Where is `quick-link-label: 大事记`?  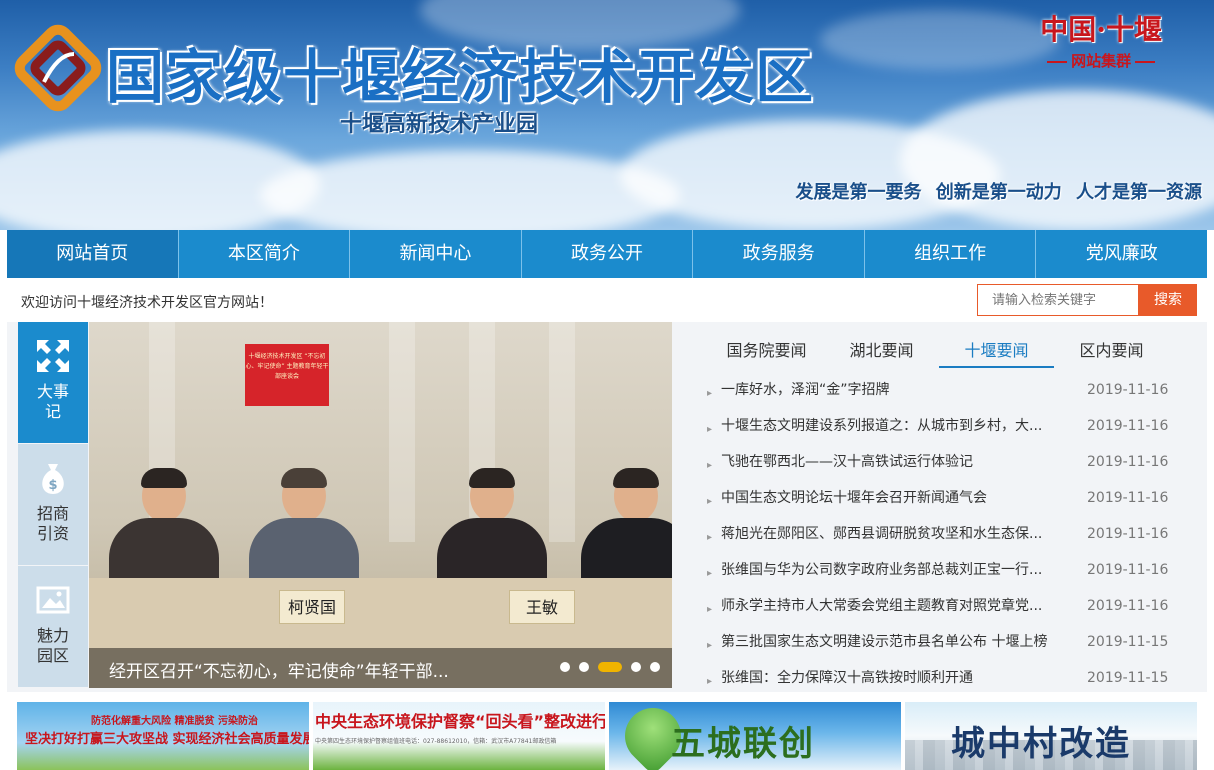
quick-link-label: 大事记 is located at coordinates (52, 401).